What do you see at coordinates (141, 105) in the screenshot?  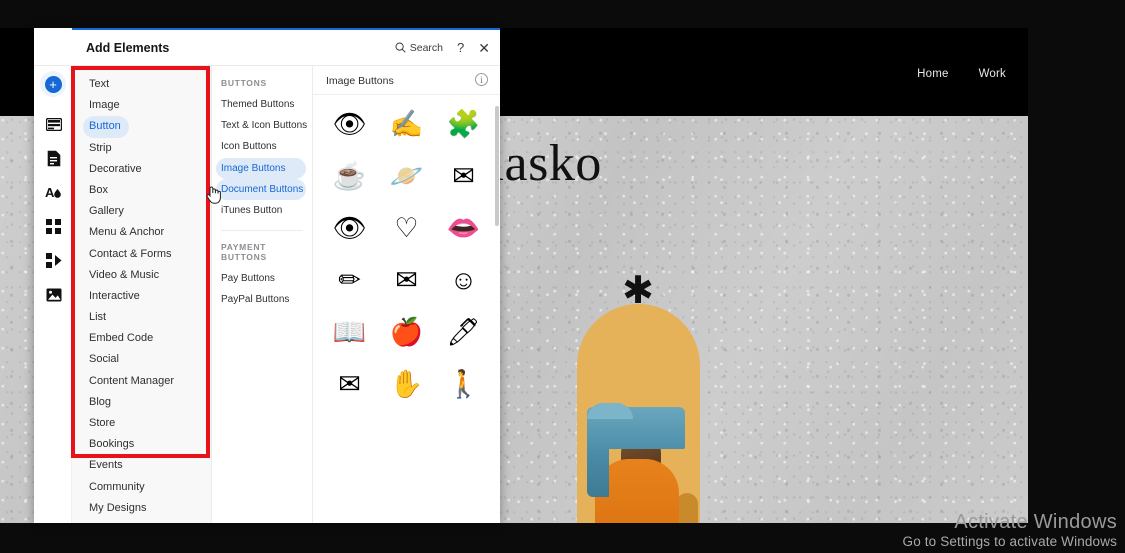 I see `menu-item-image: Image` at bounding box center [141, 105].